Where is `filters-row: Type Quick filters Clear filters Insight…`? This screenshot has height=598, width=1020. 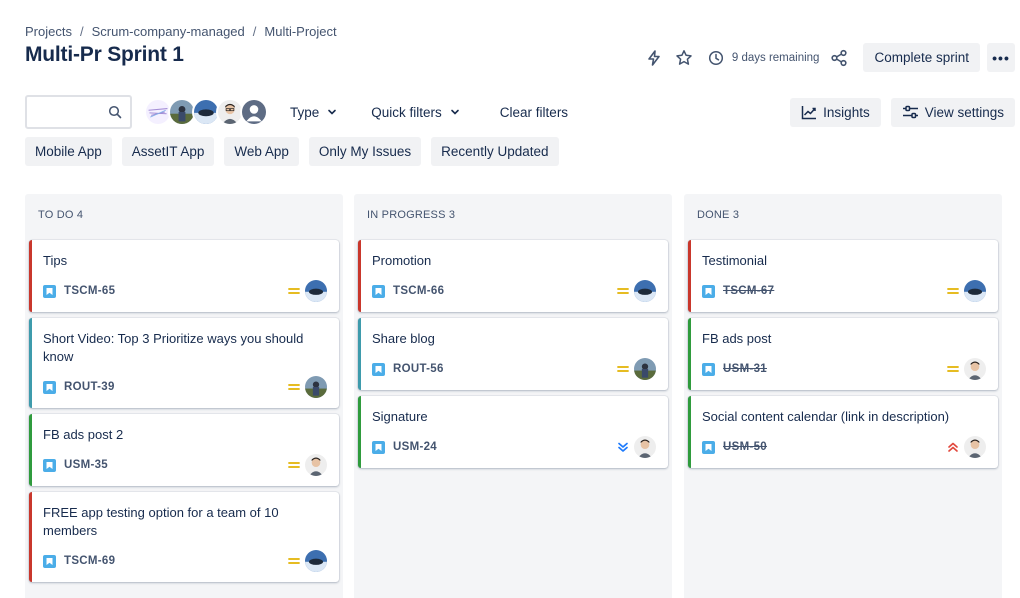
filters-row: Type Quick filters Clear filters Insight… is located at coordinates (520, 112).